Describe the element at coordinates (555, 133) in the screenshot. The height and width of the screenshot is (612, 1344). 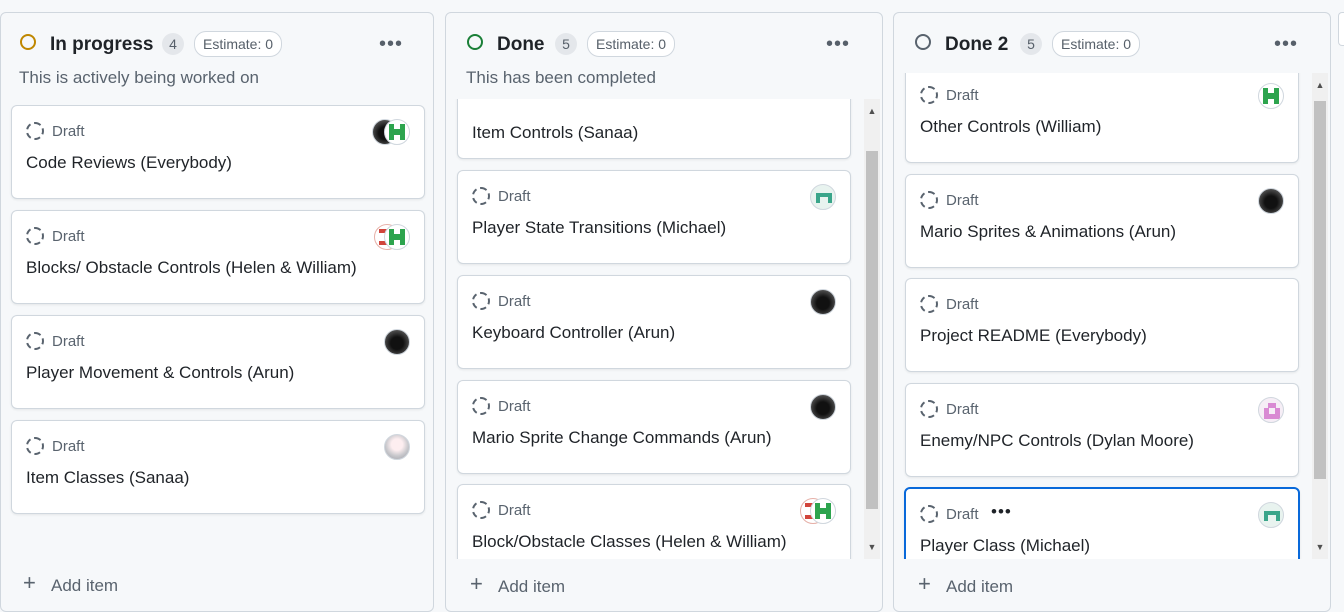
I see `card-title: Item Controls (Sanaa)` at that location.